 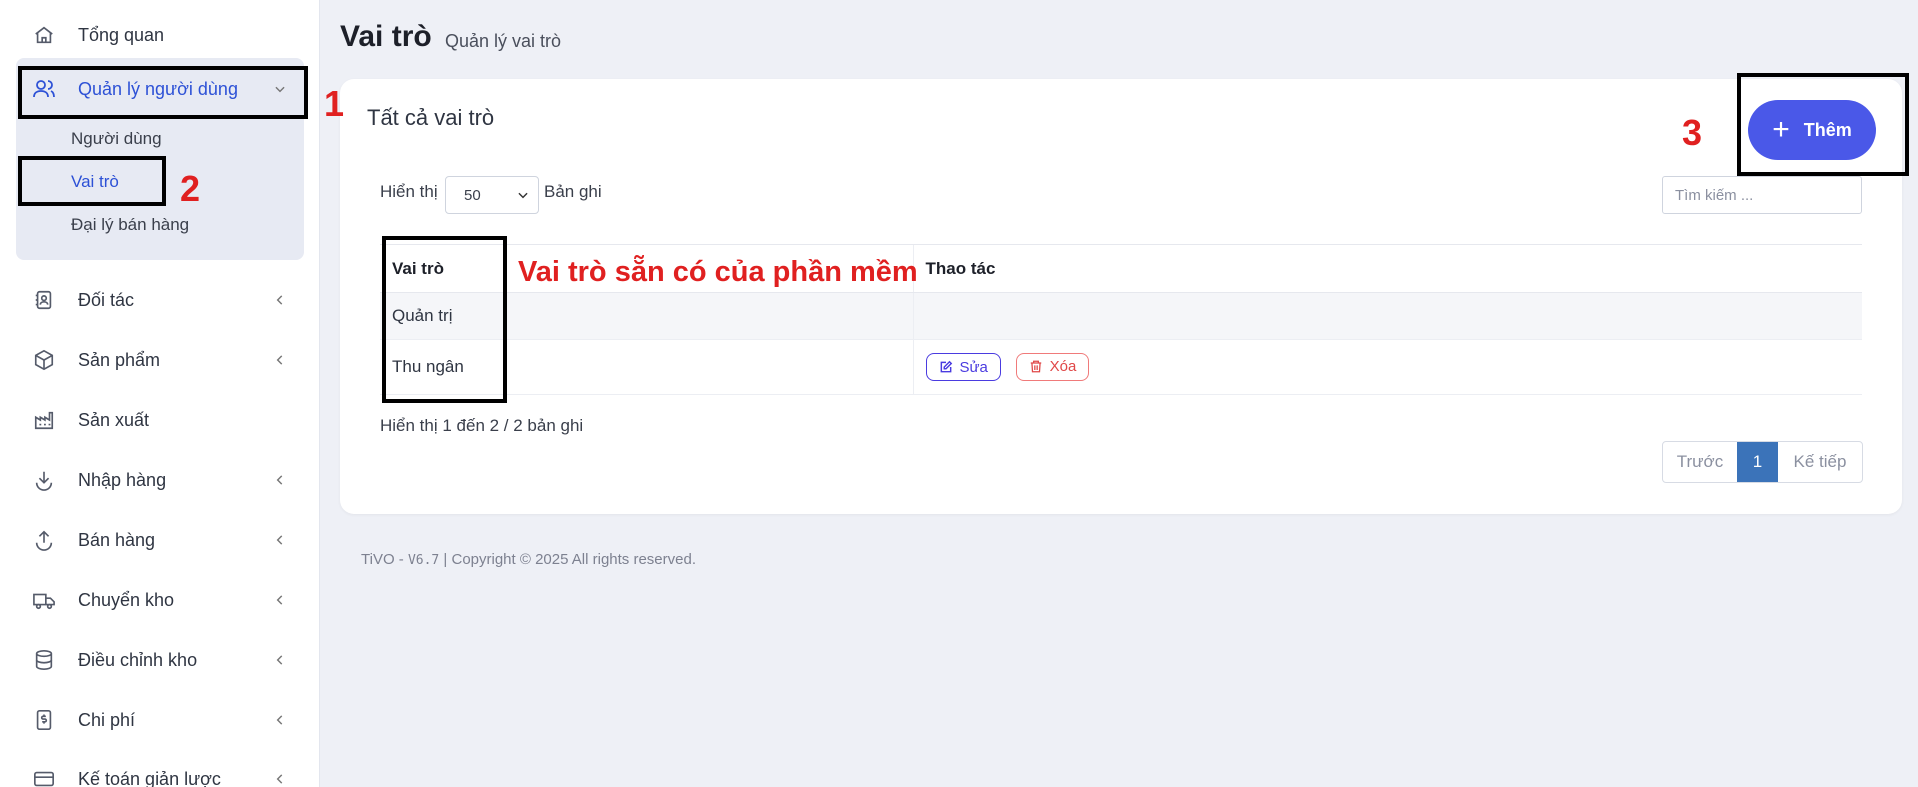 I want to click on delete-button: Xóa, so click(x=1052, y=366).